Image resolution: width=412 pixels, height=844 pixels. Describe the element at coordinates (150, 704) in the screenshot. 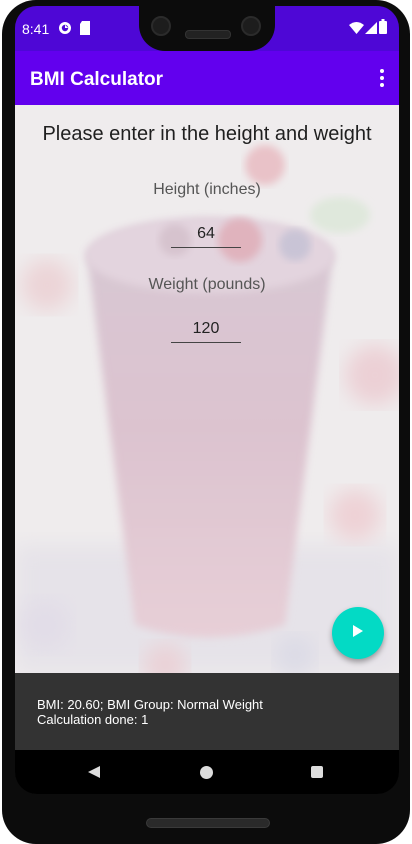

I see `bmi-result-text: BMI: 20.60; BMI Group: Normal Weight` at that location.